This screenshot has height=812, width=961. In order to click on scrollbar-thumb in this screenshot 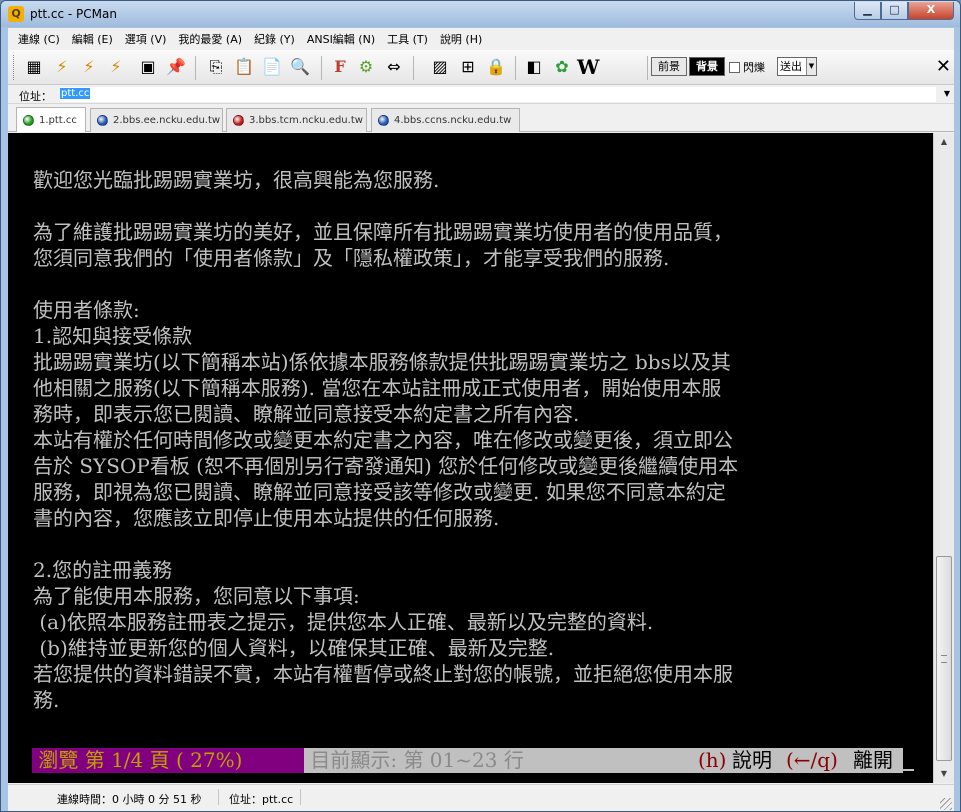, I will do `click(944, 658)`.